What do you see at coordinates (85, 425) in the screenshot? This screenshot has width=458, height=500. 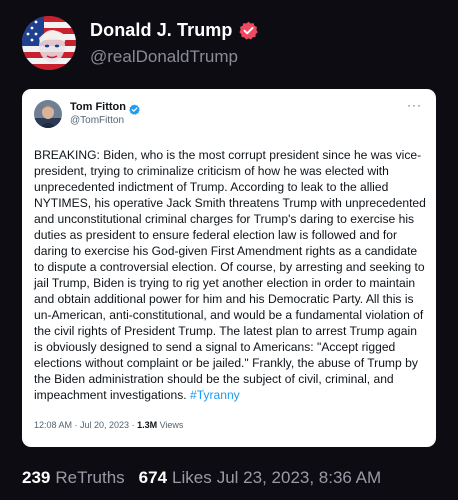 I see `embedded-timestamp: 12:08 AM · Jul 20, 2023 ·` at bounding box center [85, 425].